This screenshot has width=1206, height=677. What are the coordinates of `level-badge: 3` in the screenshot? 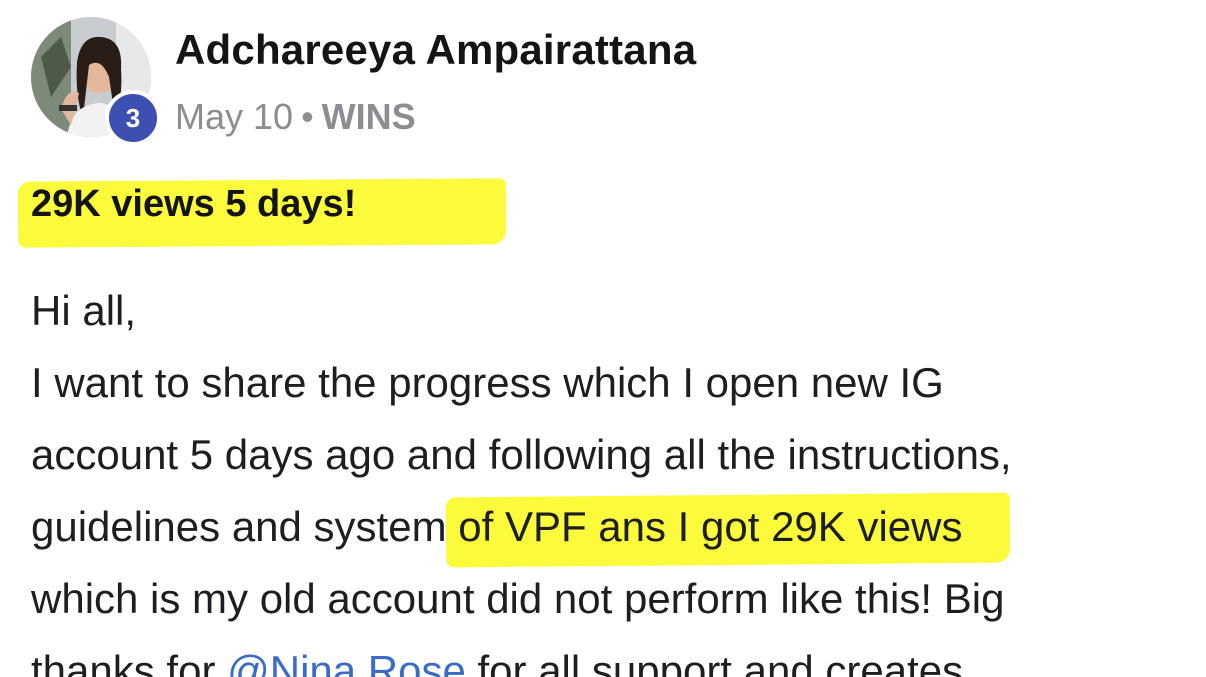 It's located at (133, 118).